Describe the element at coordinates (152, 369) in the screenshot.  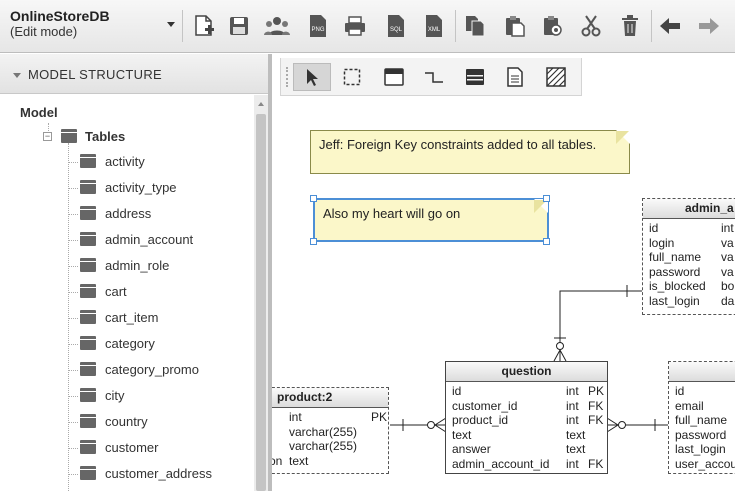
I see `tree-item-label: category_promo` at that location.